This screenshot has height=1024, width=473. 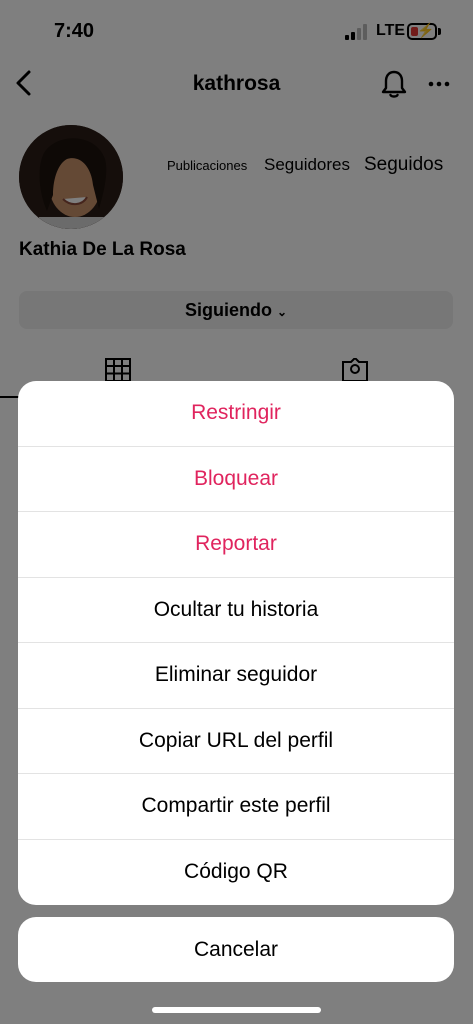 What do you see at coordinates (236, 414) in the screenshot?
I see `restrict-option: Restringir` at bounding box center [236, 414].